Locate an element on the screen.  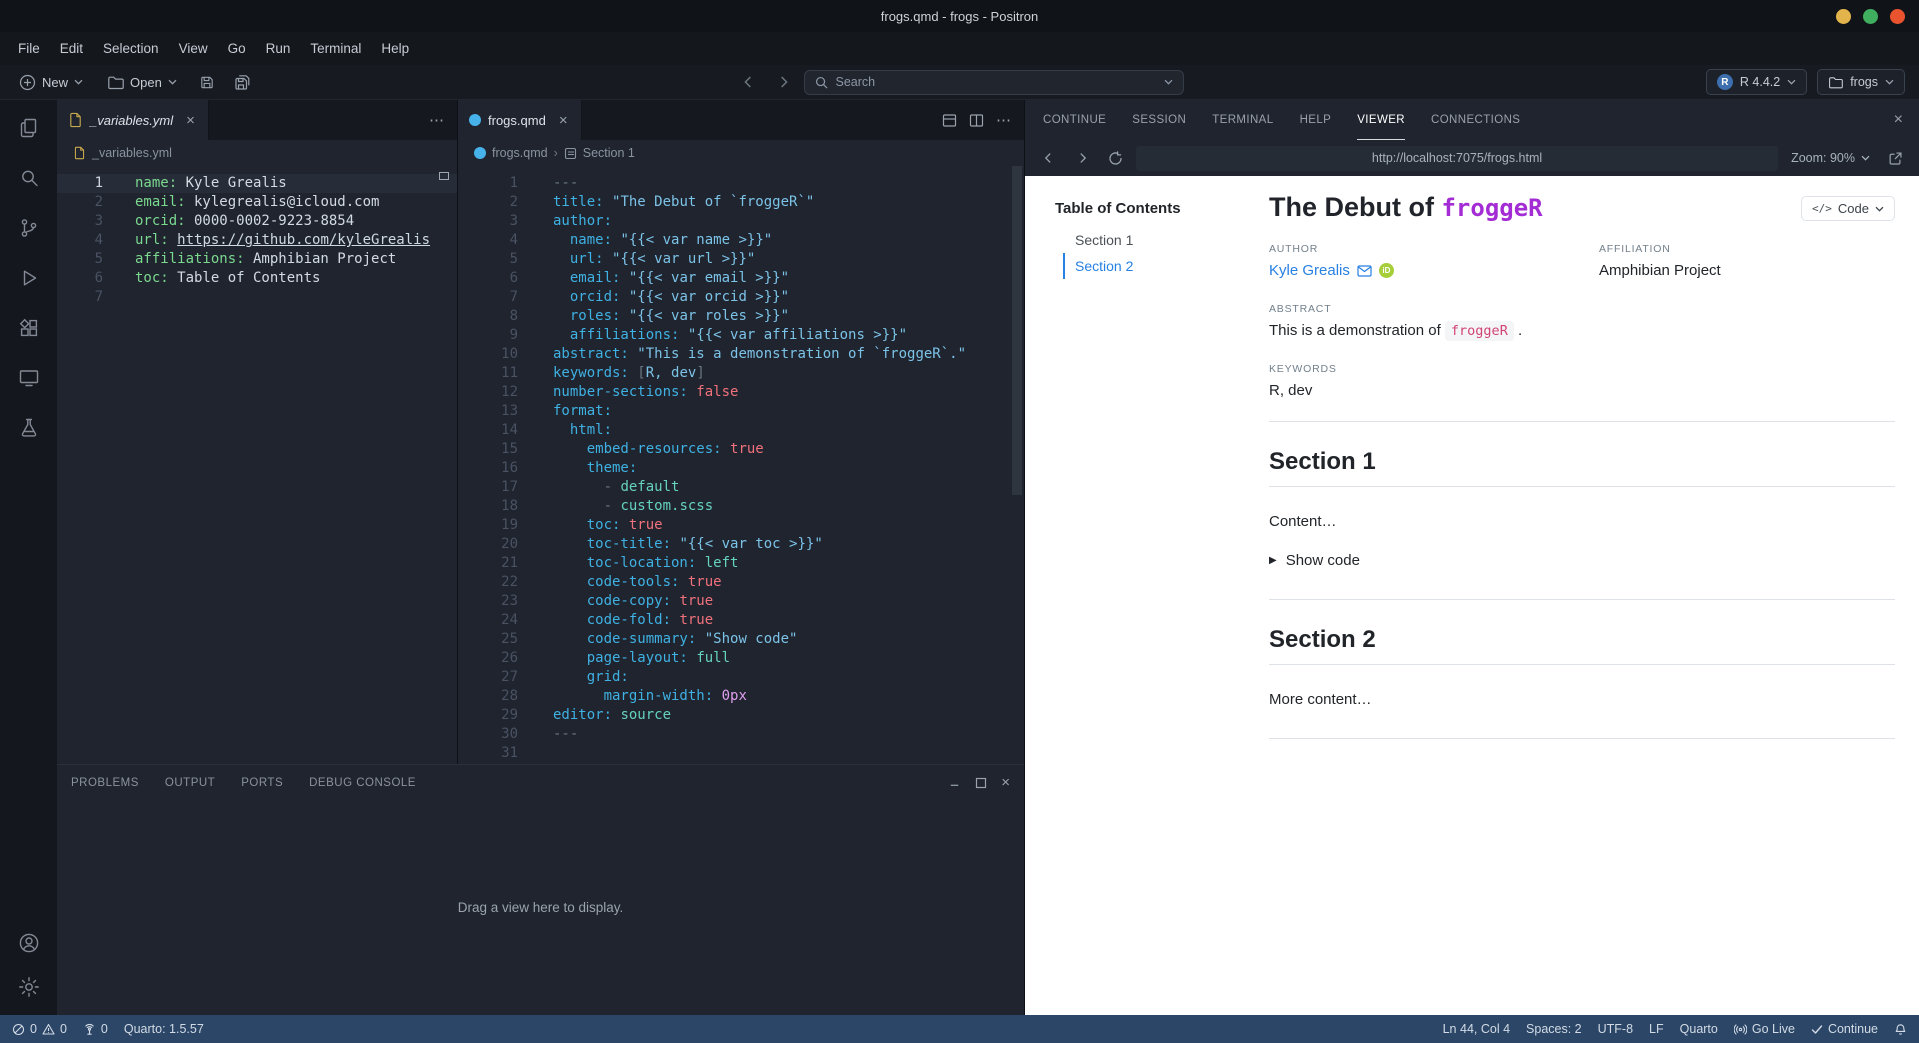
code-line: 17 - default is located at coordinates (741, 487).